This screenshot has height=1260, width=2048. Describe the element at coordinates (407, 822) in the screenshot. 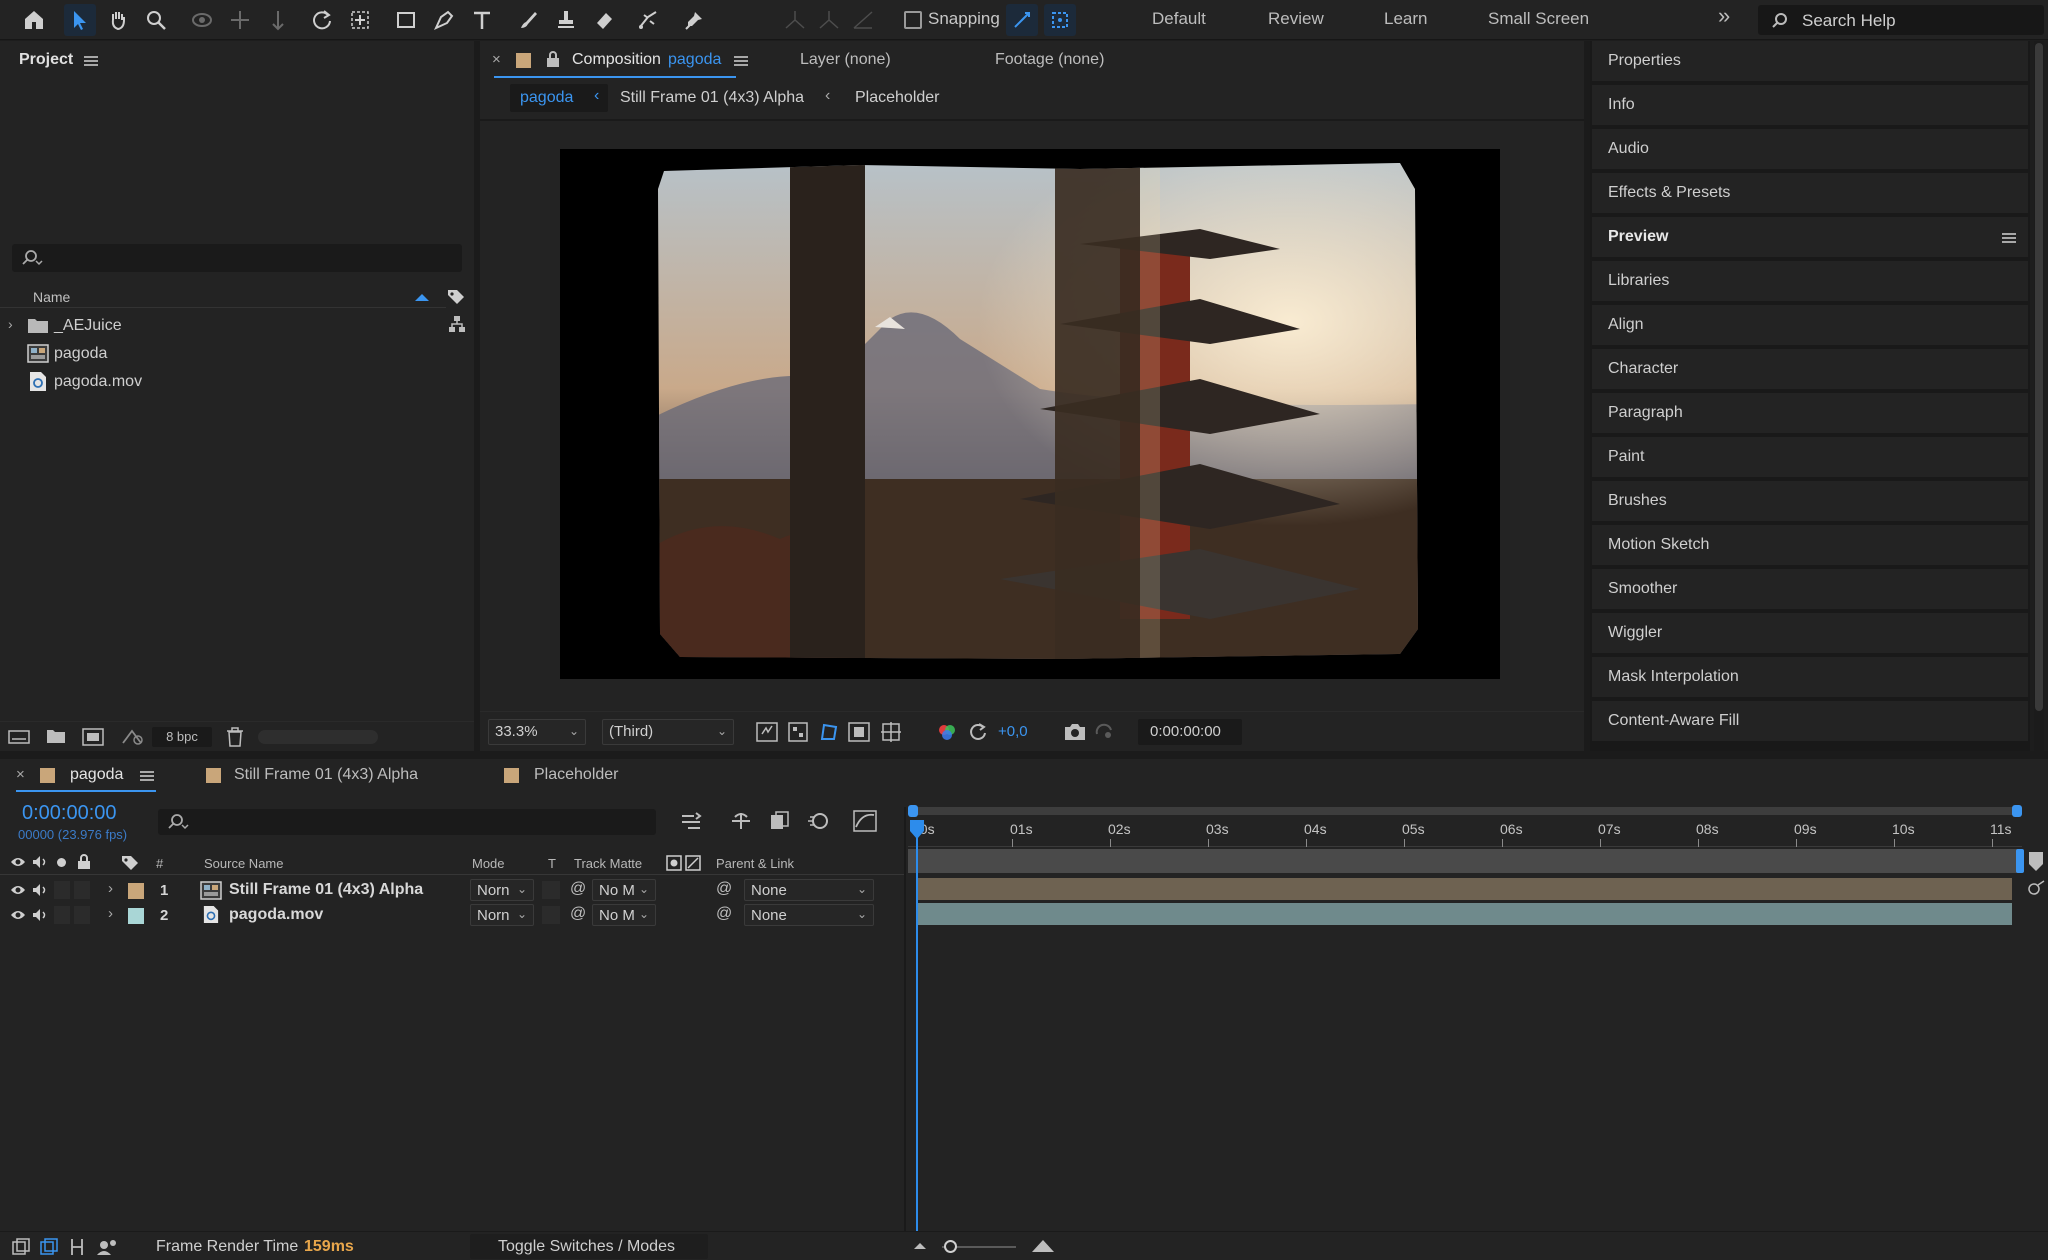

I see `timeline-search-input` at that location.